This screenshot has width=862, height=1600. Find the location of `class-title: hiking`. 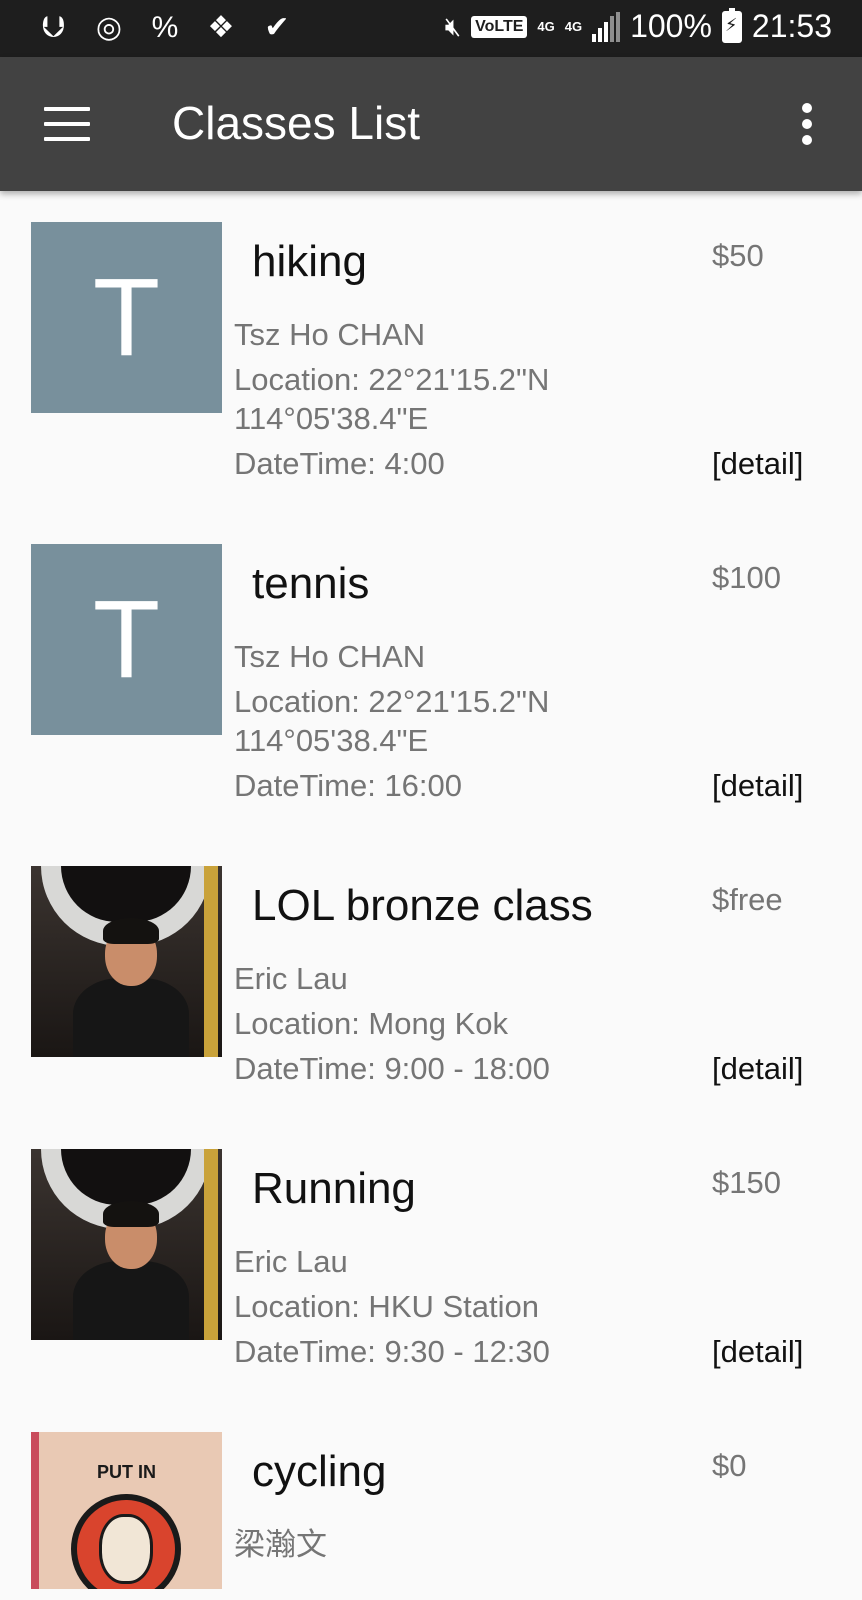

class-title: hiking is located at coordinates (309, 261).